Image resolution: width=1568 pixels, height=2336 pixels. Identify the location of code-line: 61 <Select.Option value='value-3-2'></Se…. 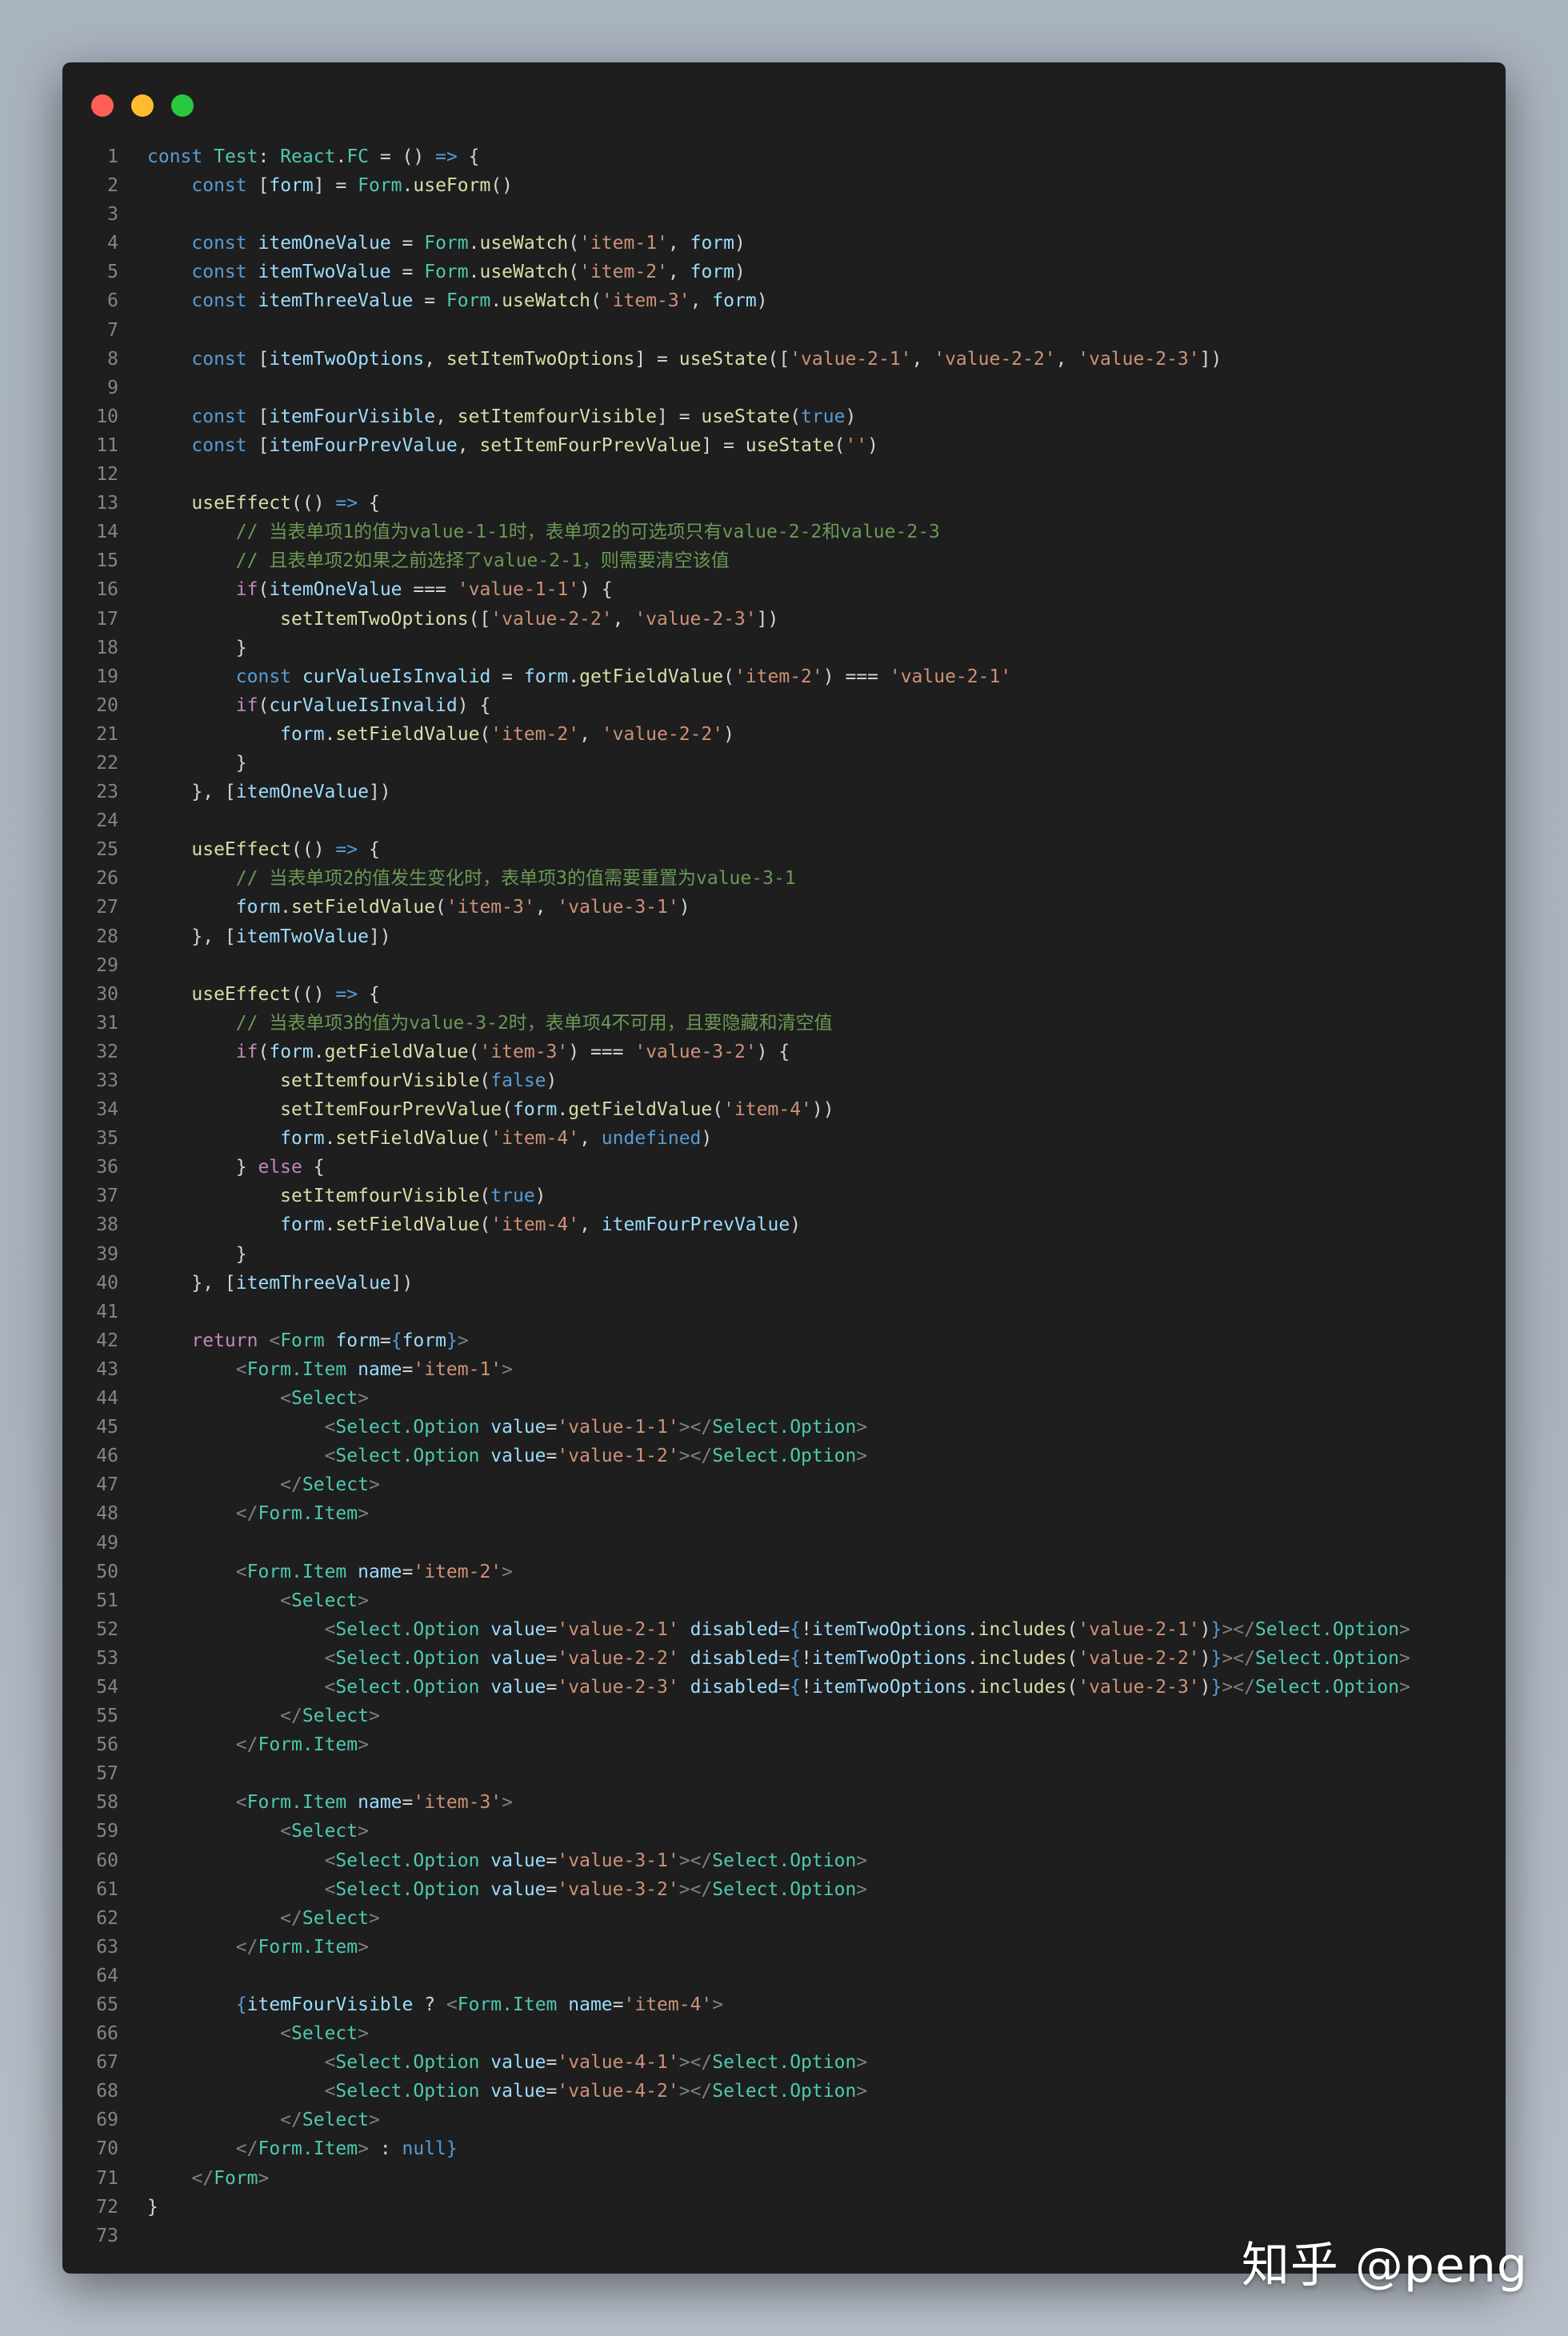
(784, 1889).